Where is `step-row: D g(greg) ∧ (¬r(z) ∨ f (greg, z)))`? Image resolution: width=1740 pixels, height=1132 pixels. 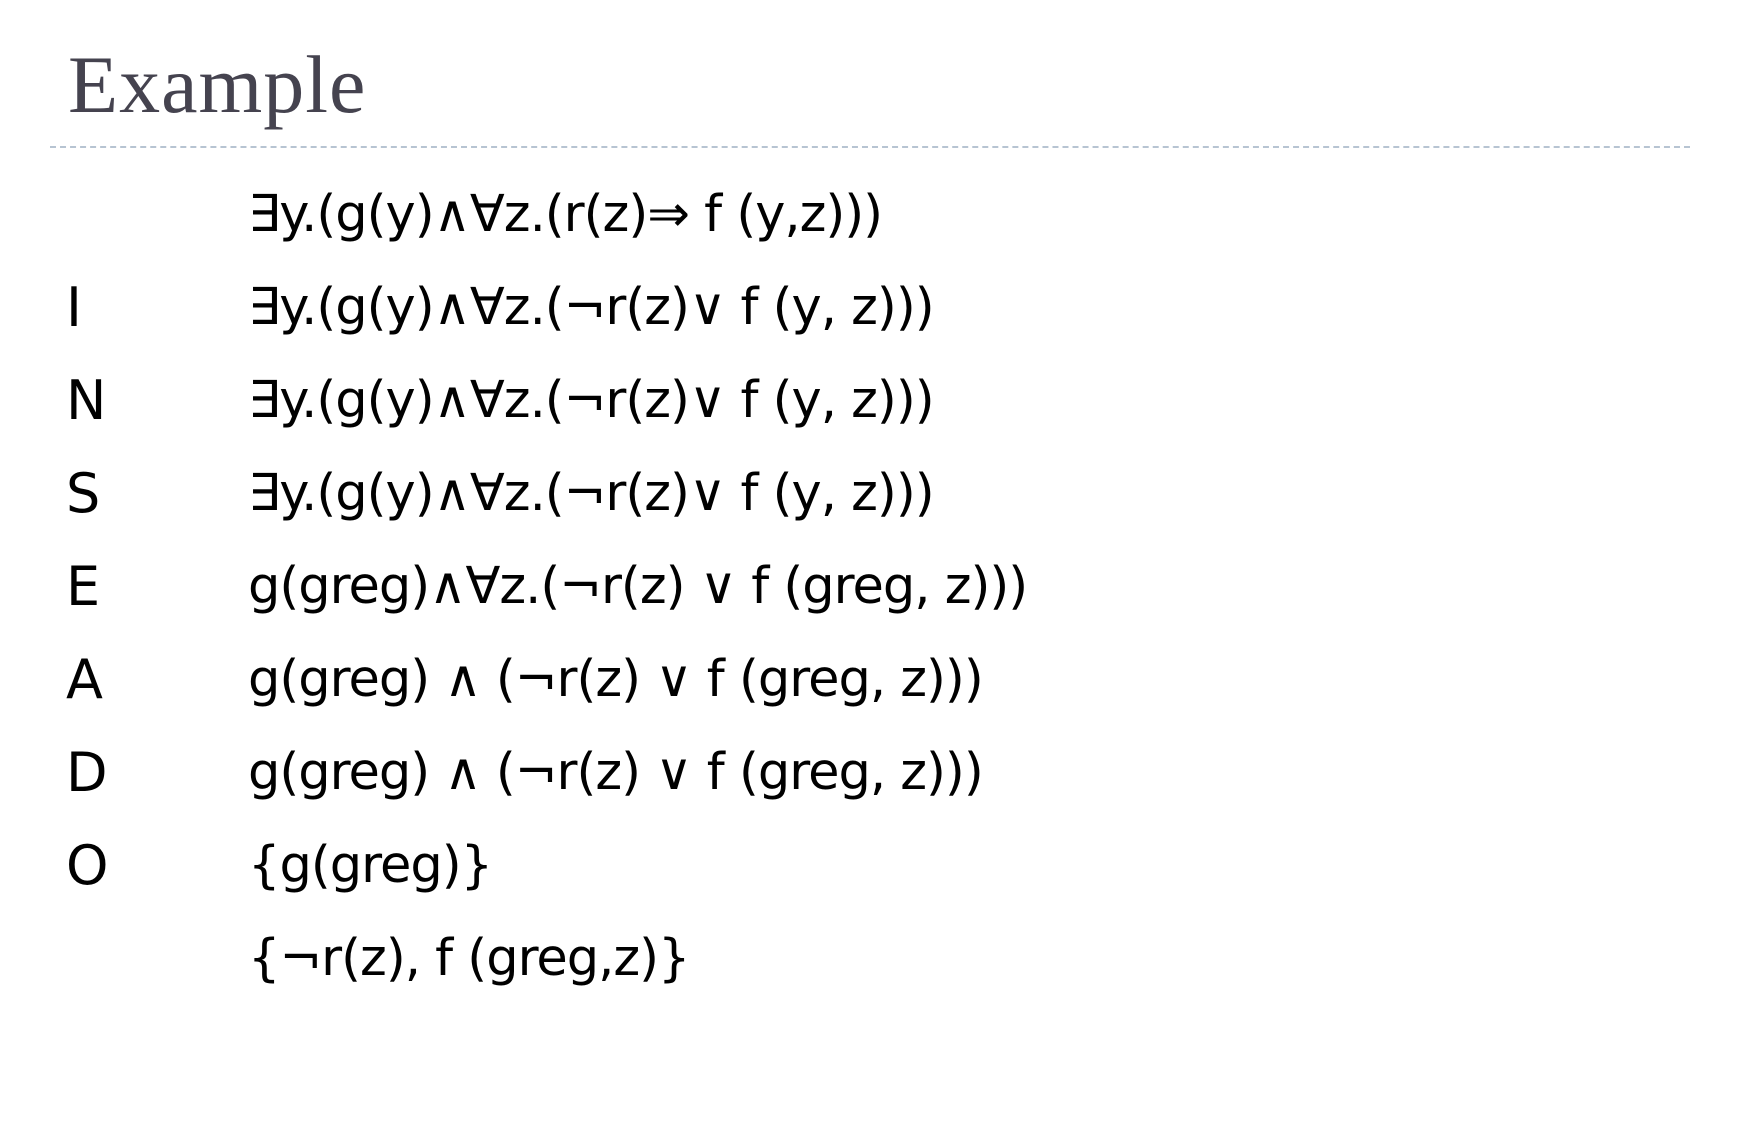
step-row: D g(greg) ∧ (¬r(z) ∨ f (greg, z))) is located at coordinates (870, 773).